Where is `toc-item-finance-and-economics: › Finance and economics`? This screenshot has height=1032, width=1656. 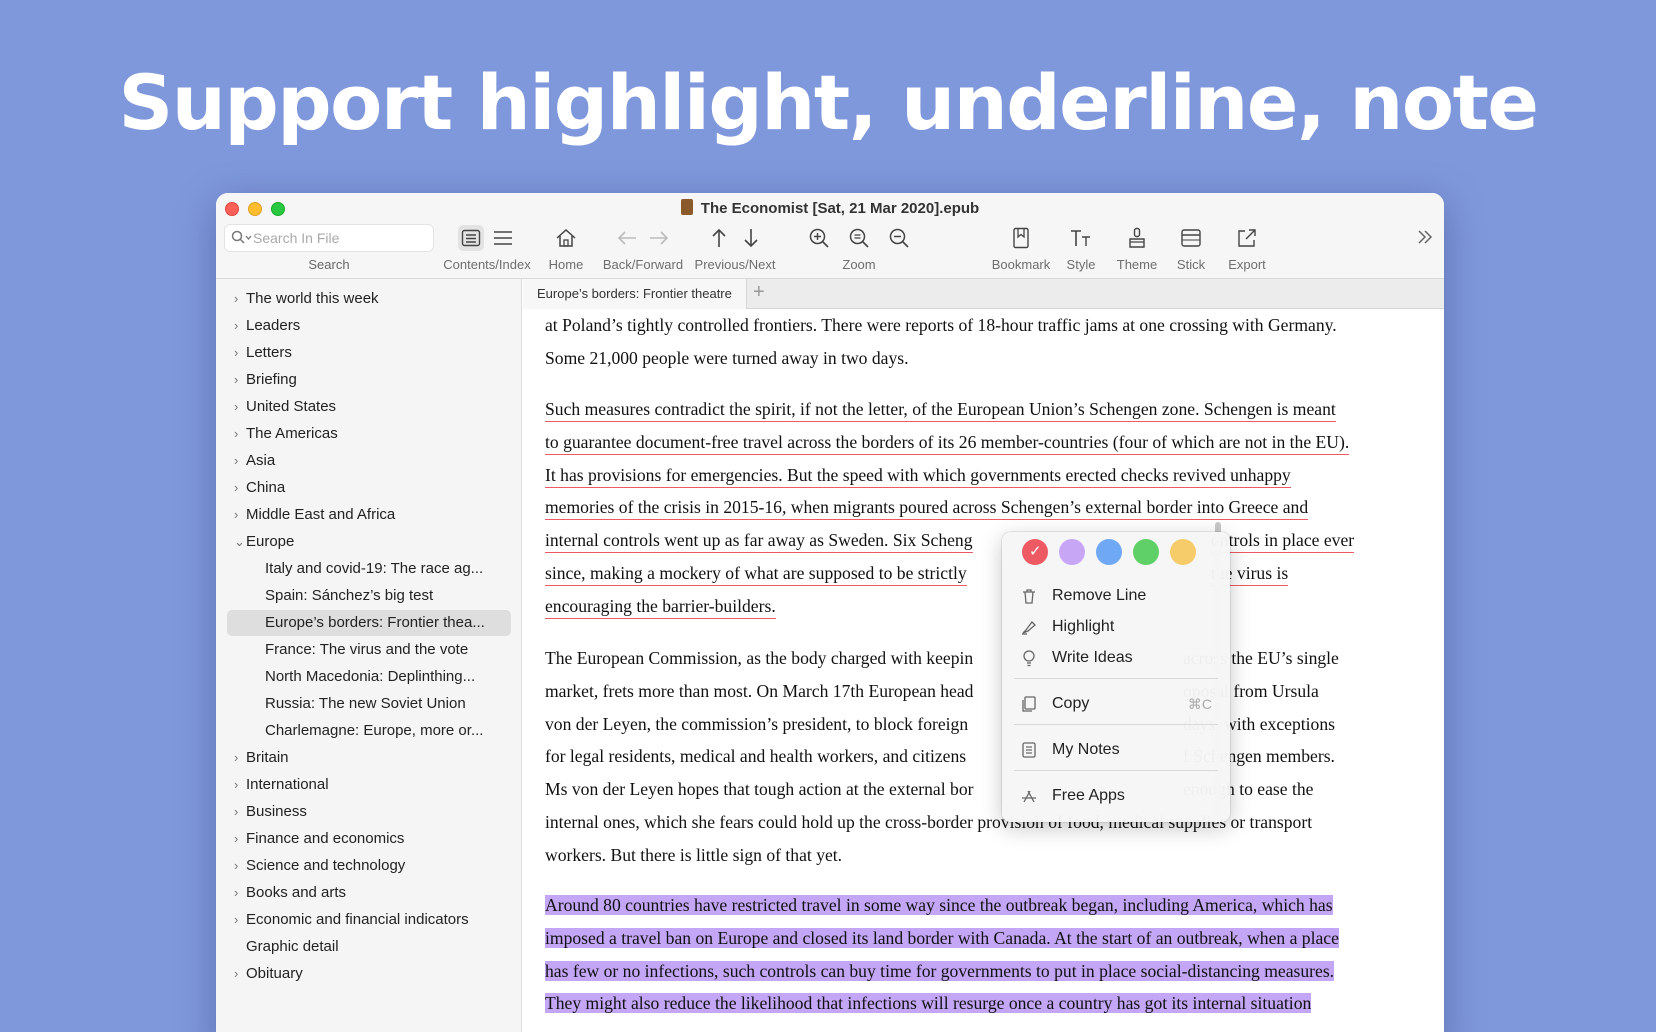 toc-item-finance-and-economics: › Finance and economics is located at coordinates (369, 839).